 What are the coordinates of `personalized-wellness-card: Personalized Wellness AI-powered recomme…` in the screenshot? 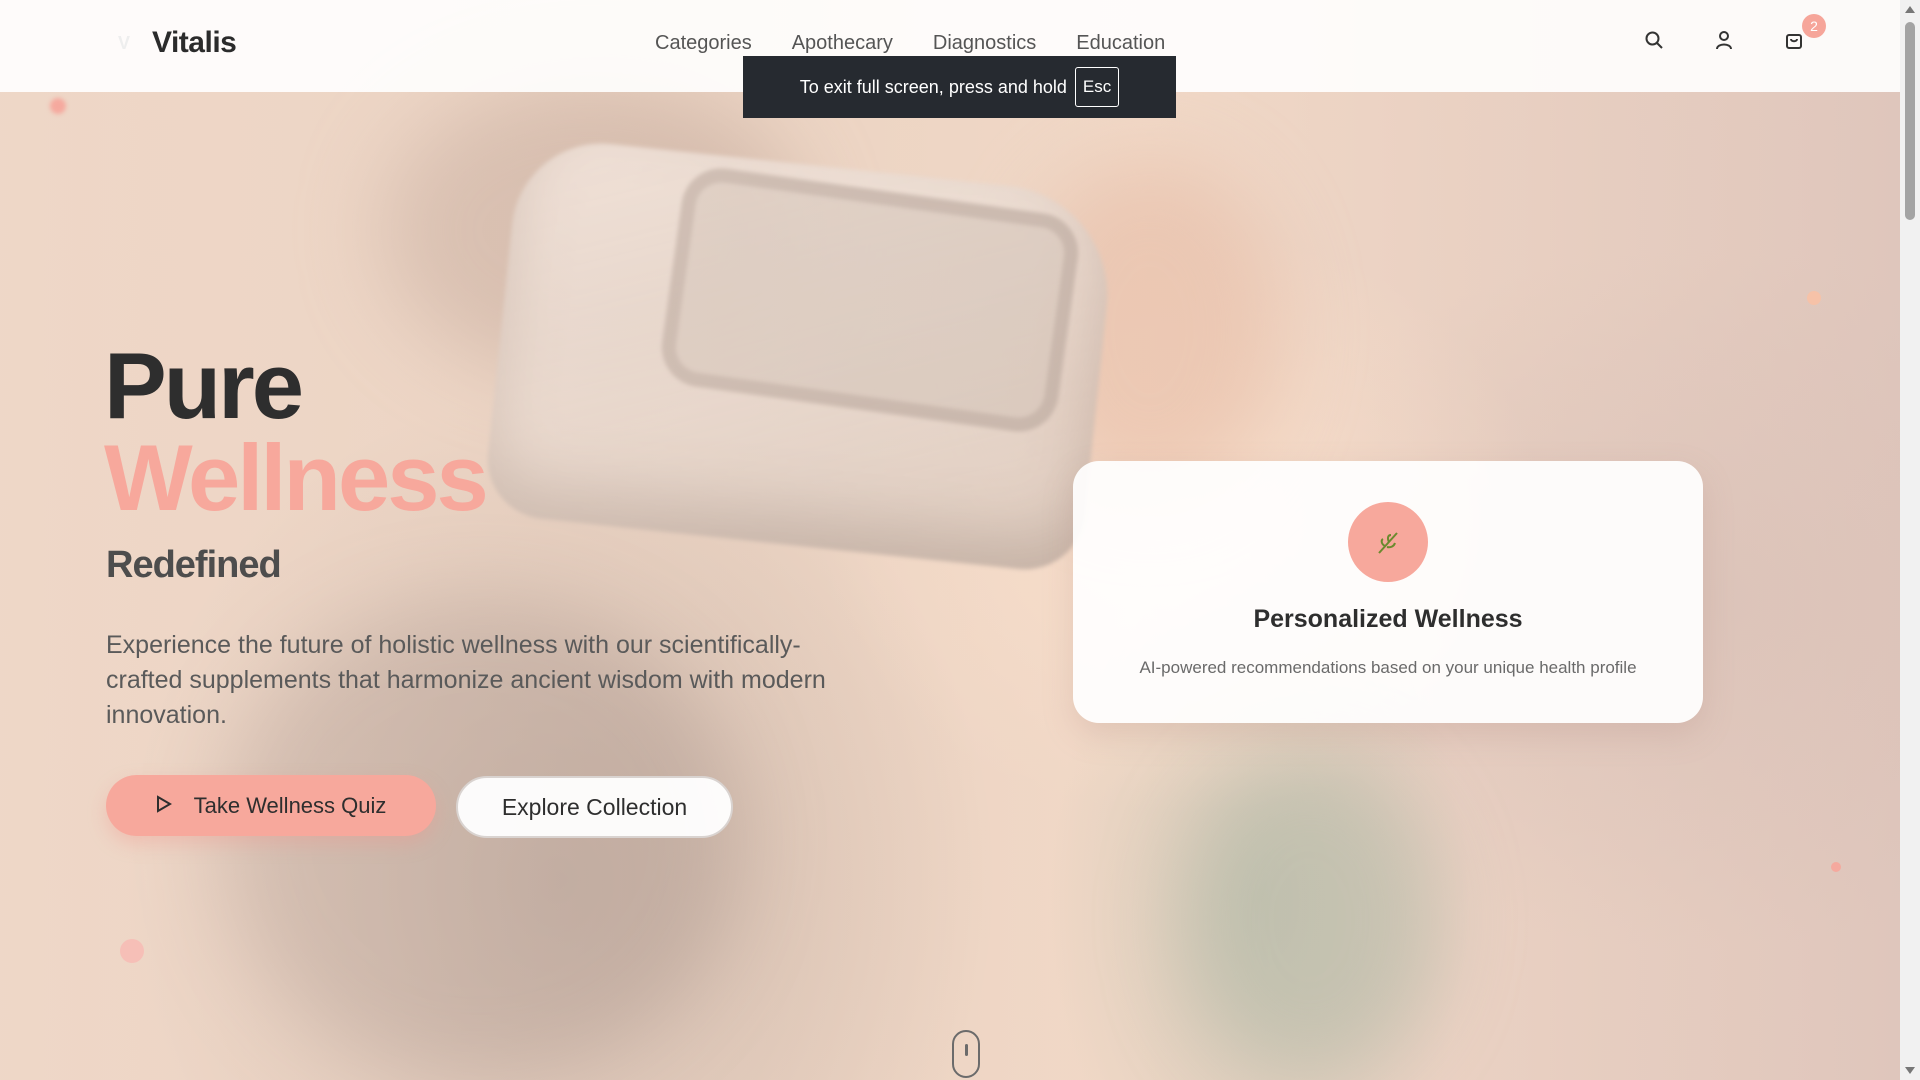 It's located at (1388, 592).